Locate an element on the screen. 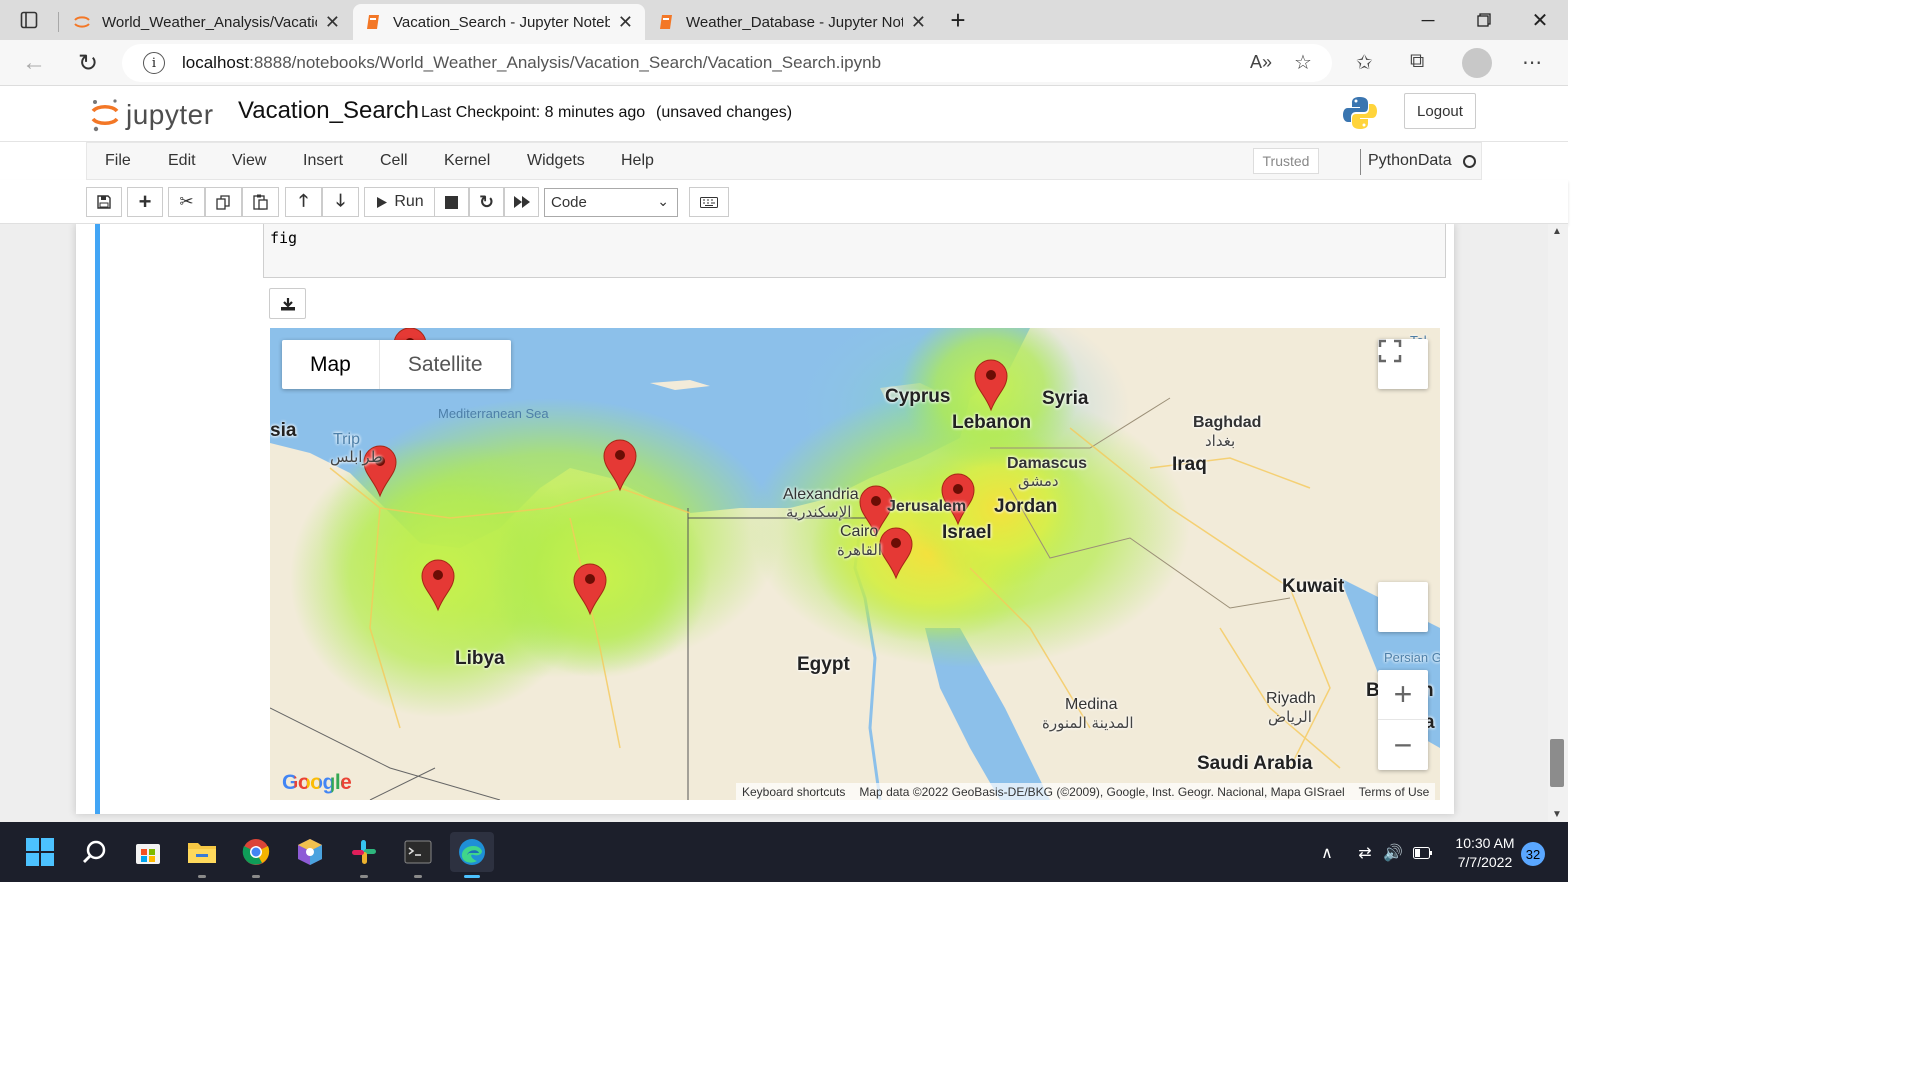  terminal-button is located at coordinates (418, 855).